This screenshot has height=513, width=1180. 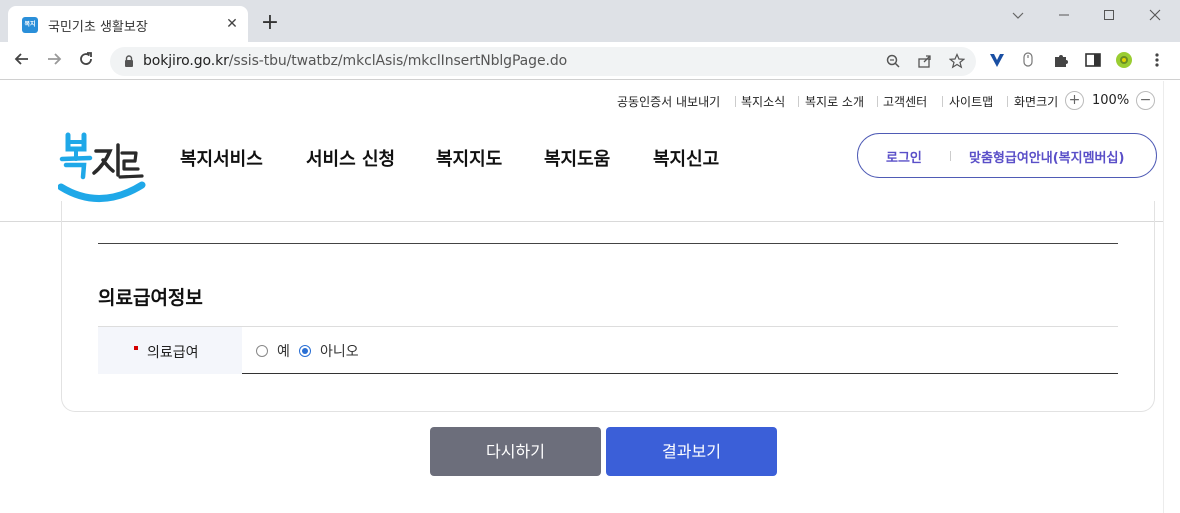 What do you see at coordinates (136, 348) in the screenshot?
I see `required-mark-icon` at bounding box center [136, 348].